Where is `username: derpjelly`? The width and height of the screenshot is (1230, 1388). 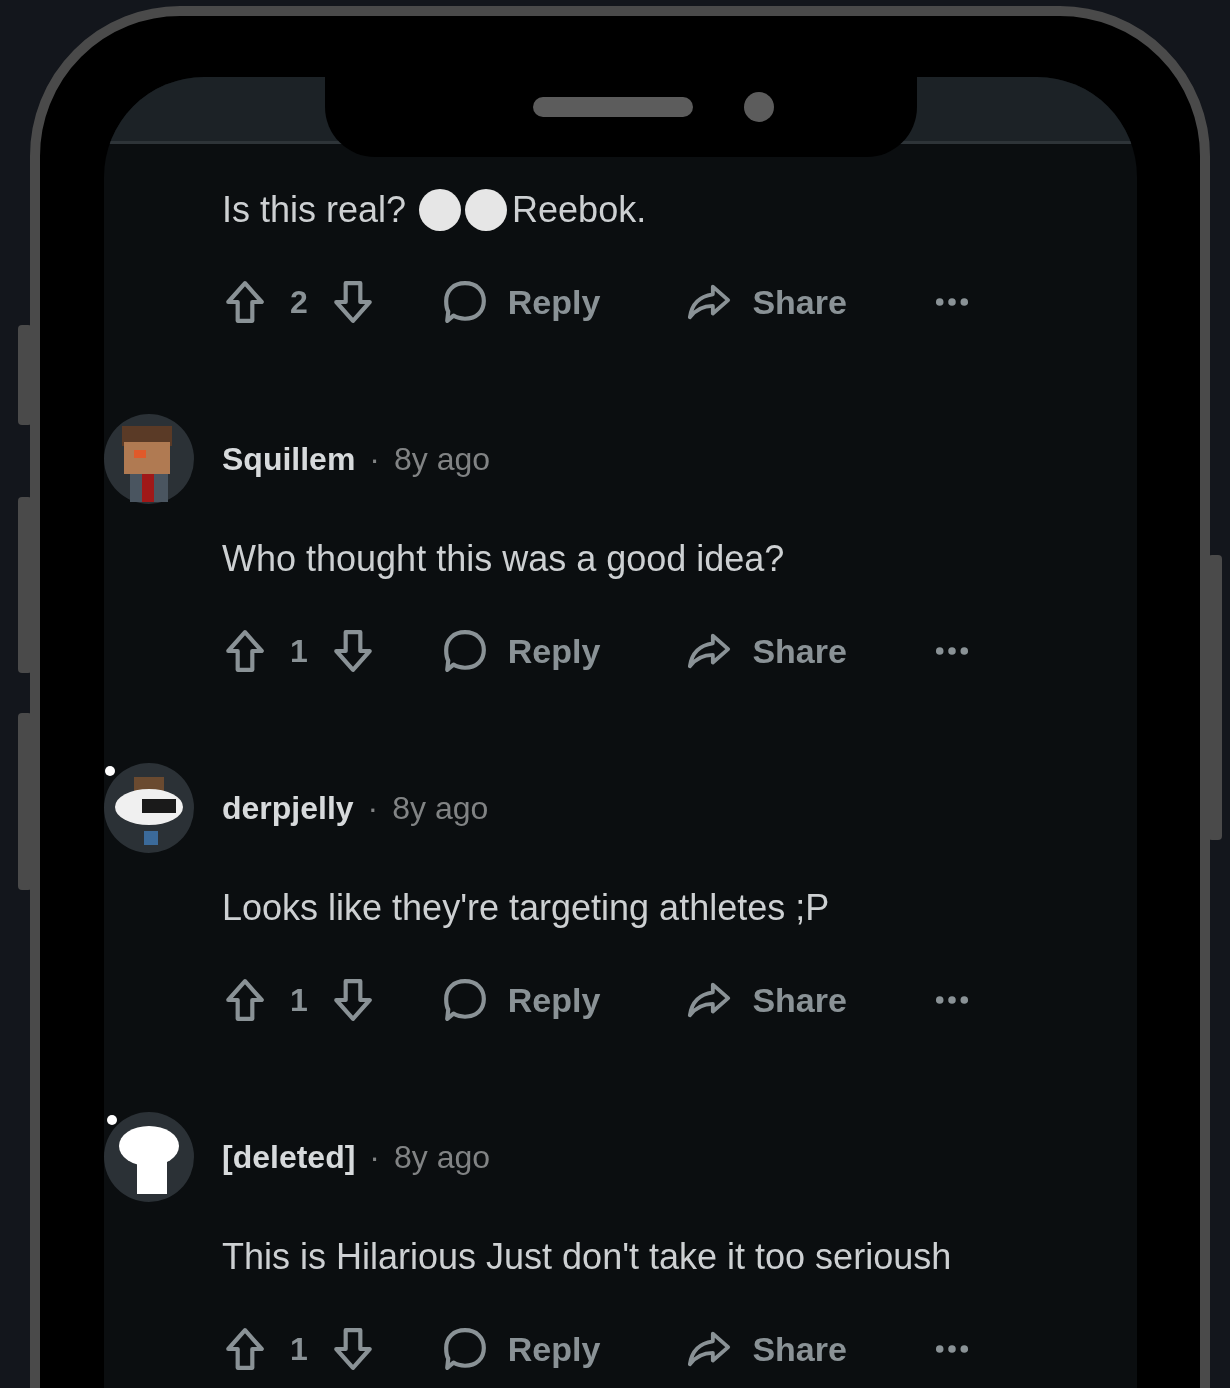 username: derpjelly is located at coordinates (288, 808).